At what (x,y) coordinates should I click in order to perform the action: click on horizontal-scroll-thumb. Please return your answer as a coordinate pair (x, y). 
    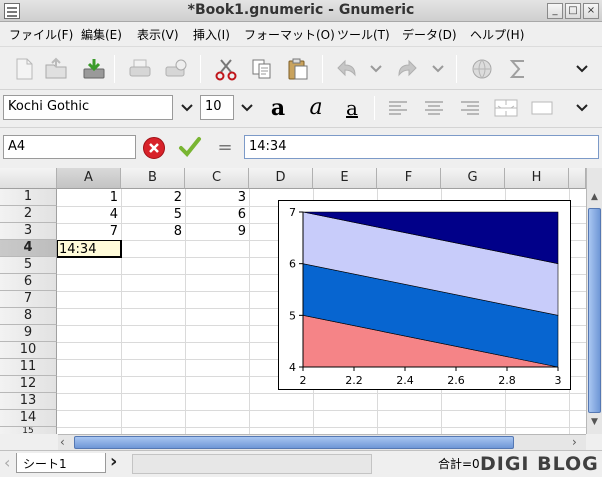
    Looking at the image, I should click on (294, 442).